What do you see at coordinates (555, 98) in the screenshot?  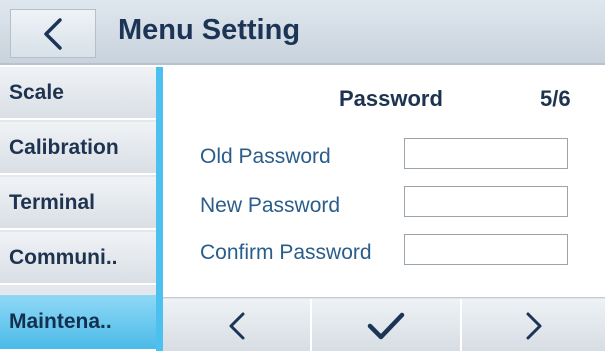 I see `page-indicator: 5/6` at bounding box center [555, 98].